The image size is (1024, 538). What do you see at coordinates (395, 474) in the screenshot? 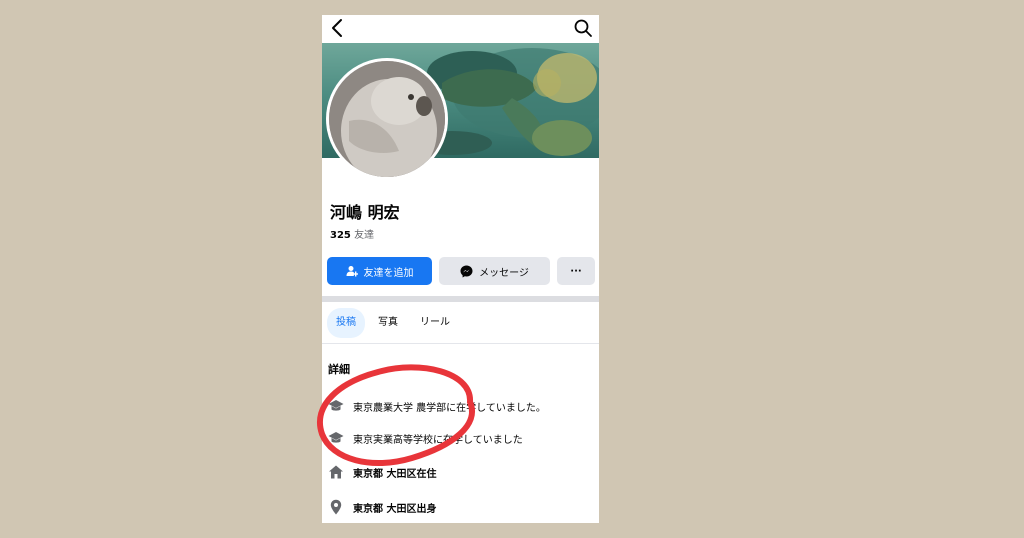
I see `detail-item-text: 東京都 大田区在住` at bounding box center [395, 474].